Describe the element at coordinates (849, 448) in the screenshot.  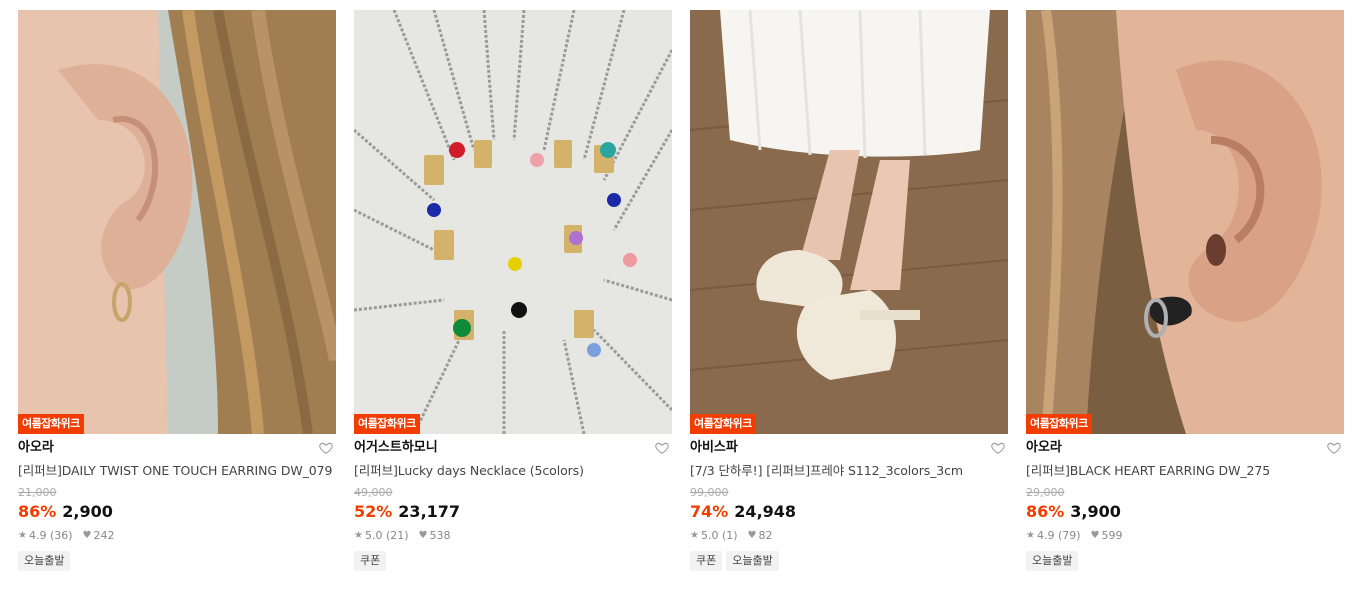
I see `brand-name: 아비스파` at that location.